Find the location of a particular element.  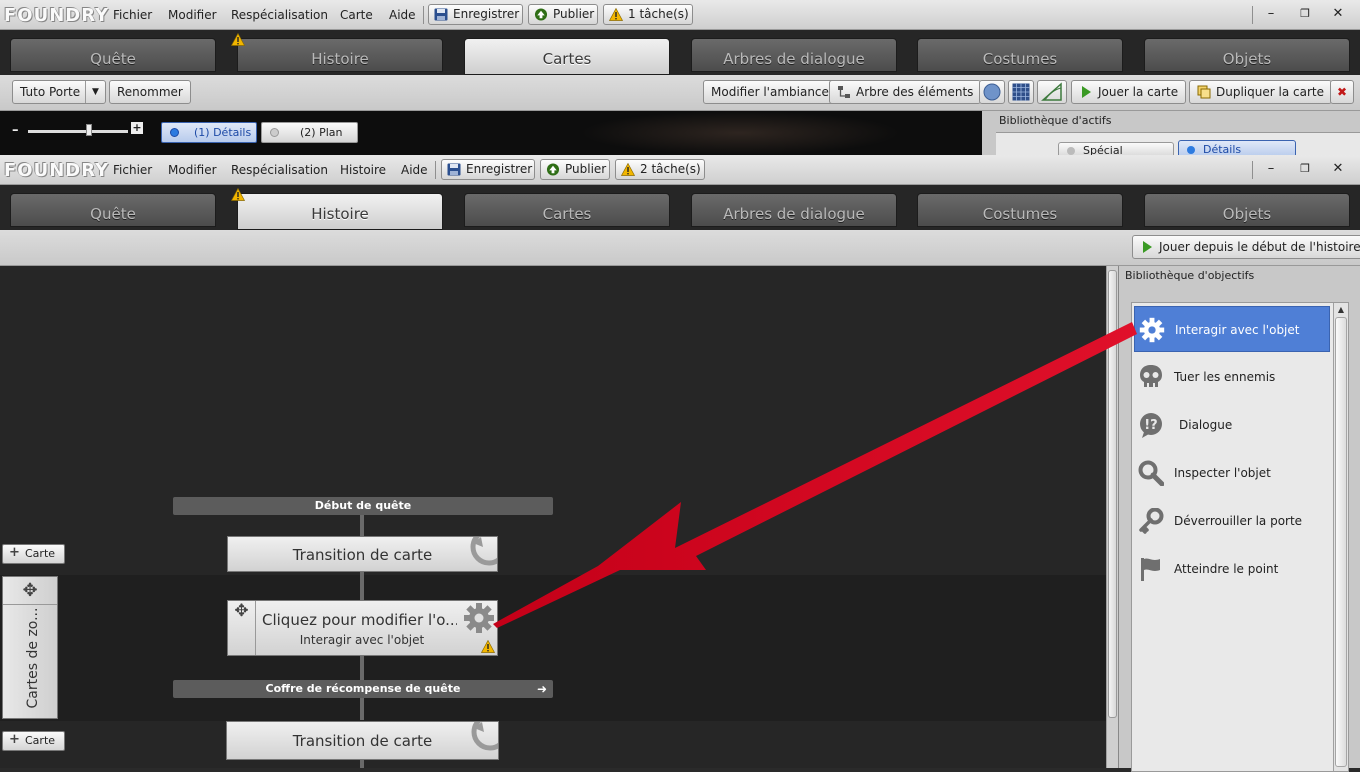

gear-icon is located at coordinates (479, 618).